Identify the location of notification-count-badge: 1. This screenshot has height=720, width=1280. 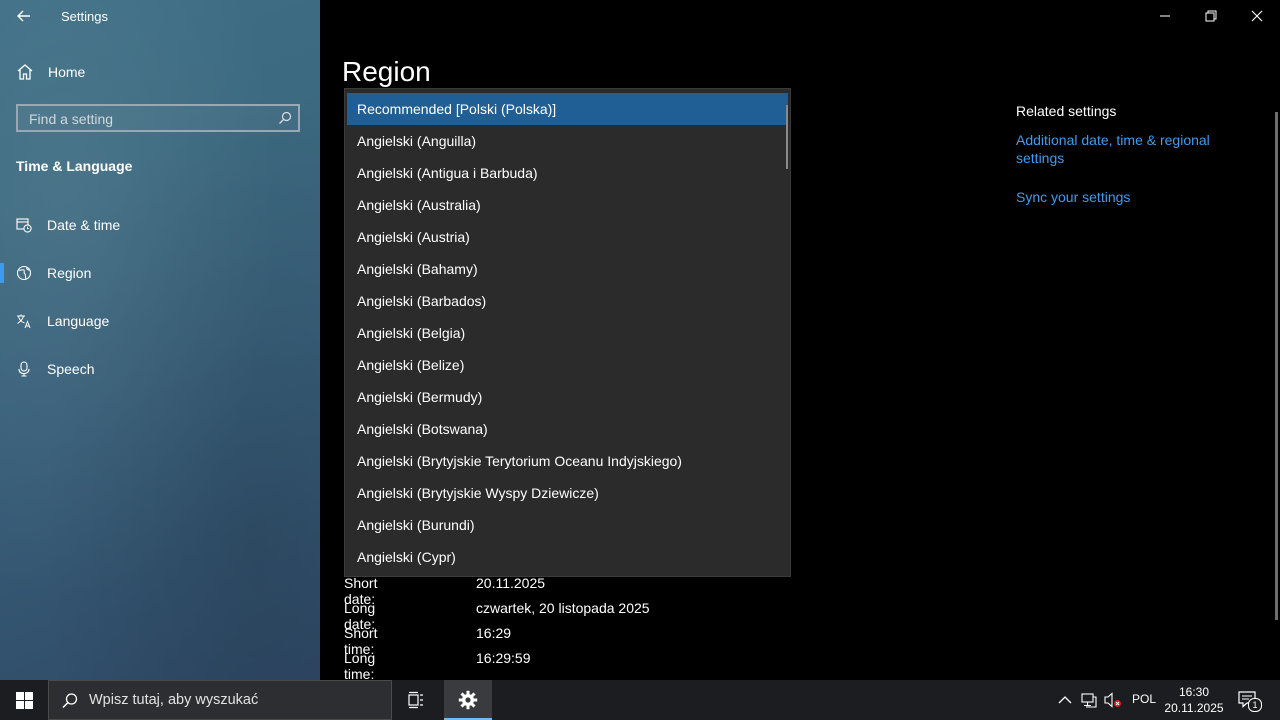
(1255, 705).